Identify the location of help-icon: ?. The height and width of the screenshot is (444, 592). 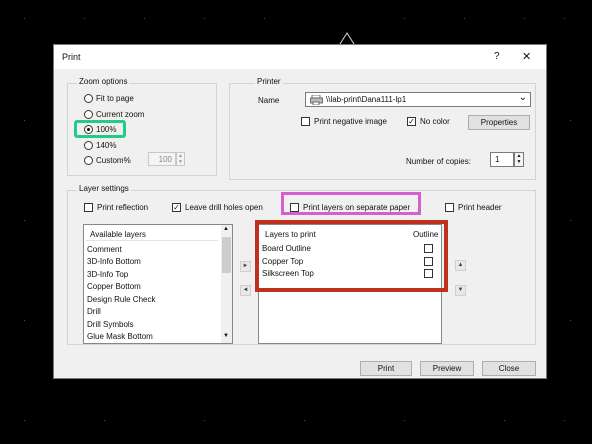
(497, 56).